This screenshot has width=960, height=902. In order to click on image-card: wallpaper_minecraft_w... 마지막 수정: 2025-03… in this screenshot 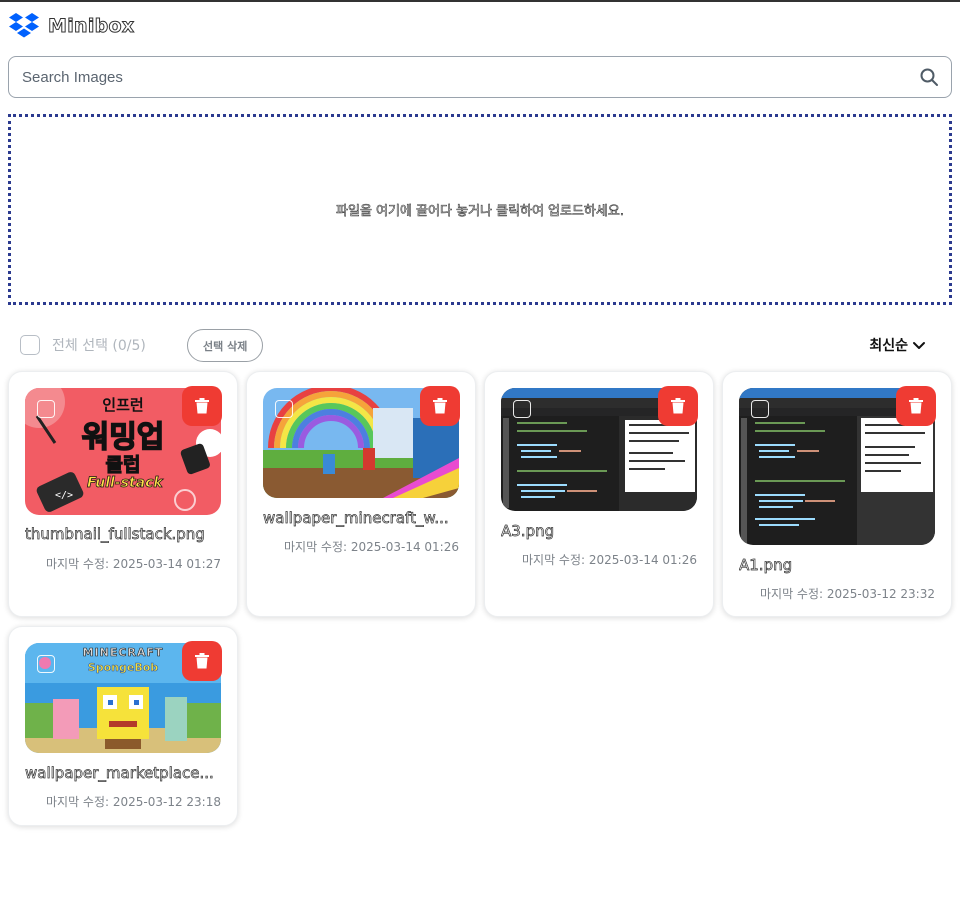, I will do `click(361, 494)`.